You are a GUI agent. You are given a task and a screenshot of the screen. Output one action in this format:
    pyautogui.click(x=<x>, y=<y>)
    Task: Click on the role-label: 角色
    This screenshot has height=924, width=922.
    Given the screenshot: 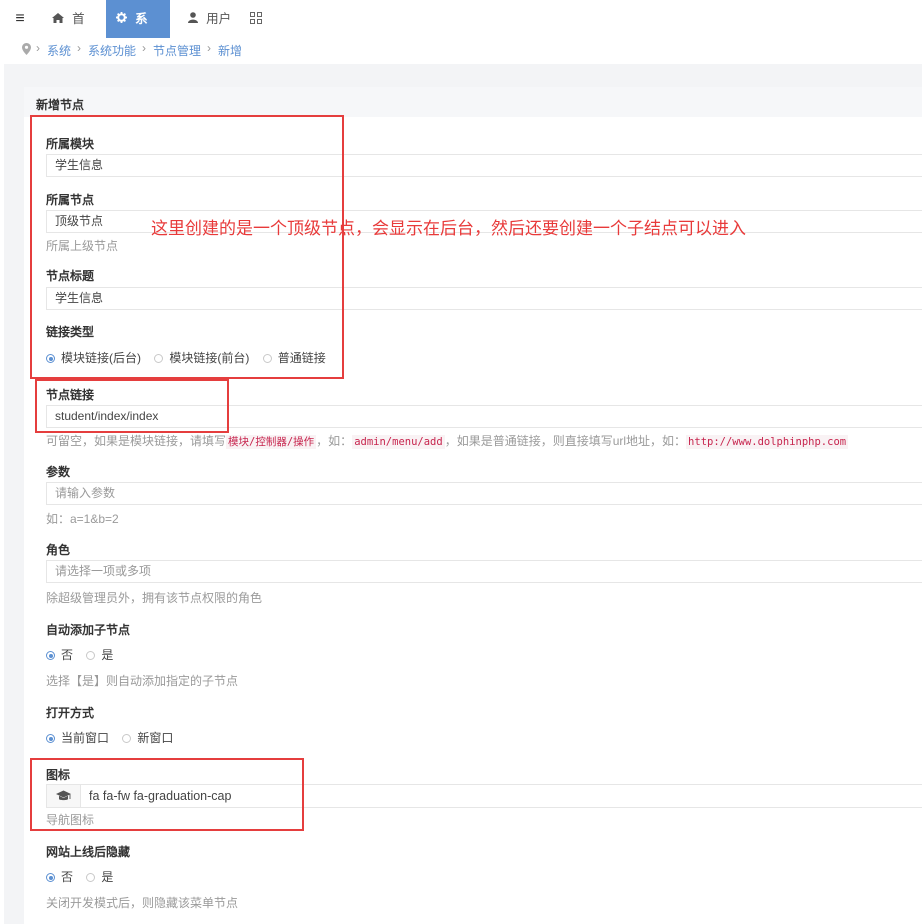 What is the action you would take?
    pyautogui.click(x=58, y=550)
    